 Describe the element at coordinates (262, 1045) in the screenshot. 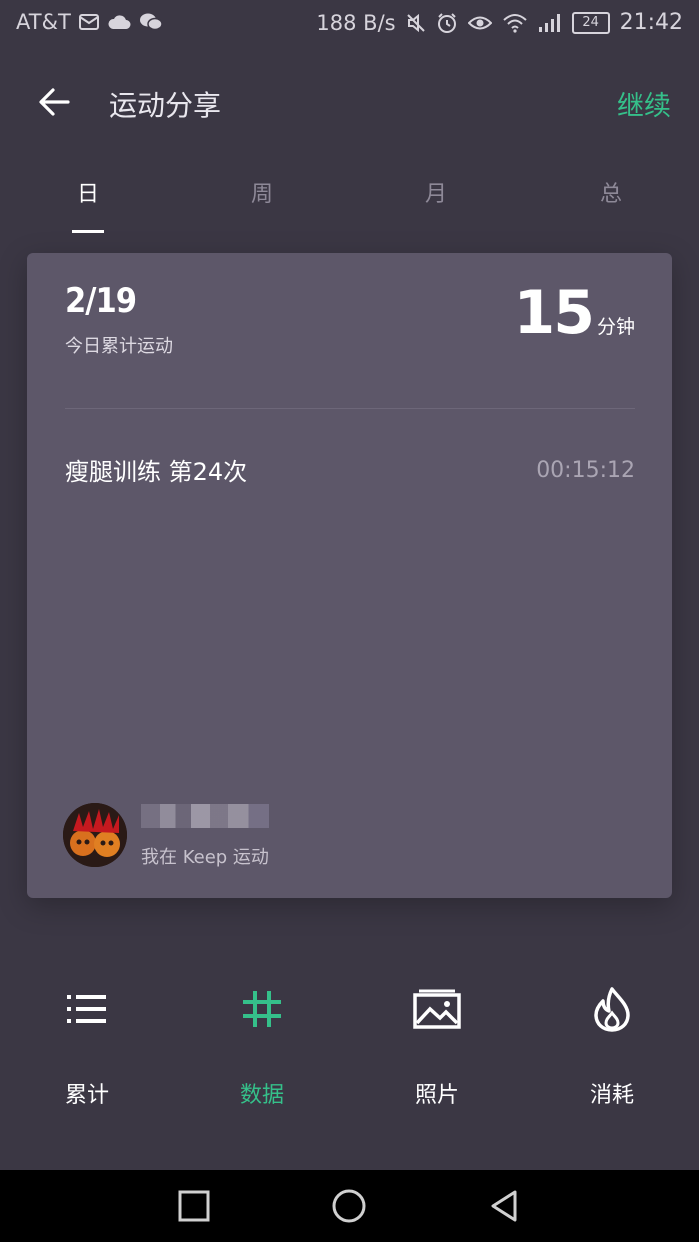

I see `option-data: 数据` at that location.